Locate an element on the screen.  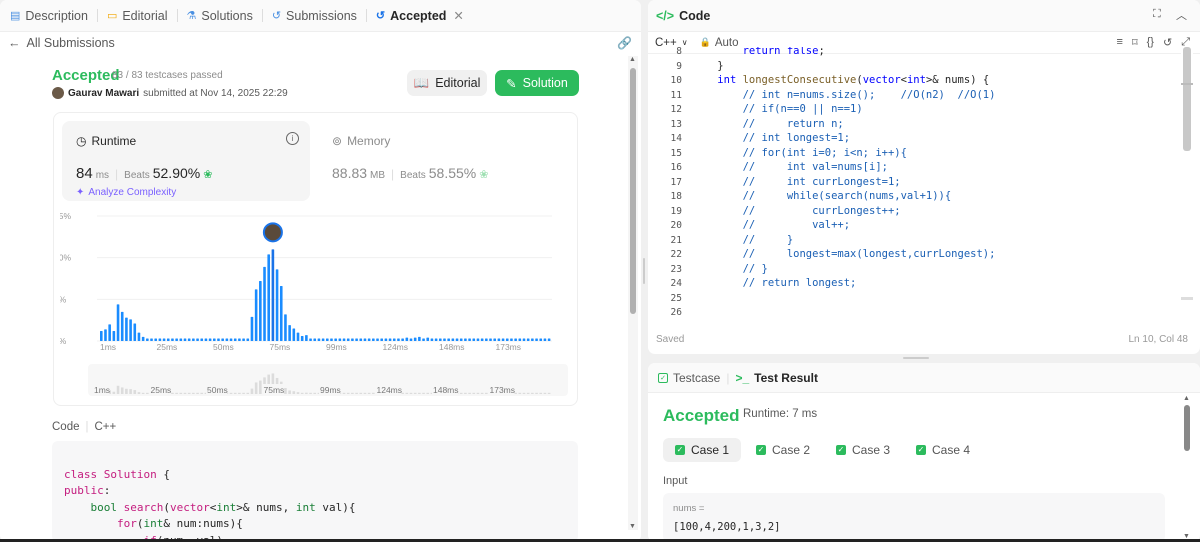
history-icon: ↺ is located at coordinates (276, 16).